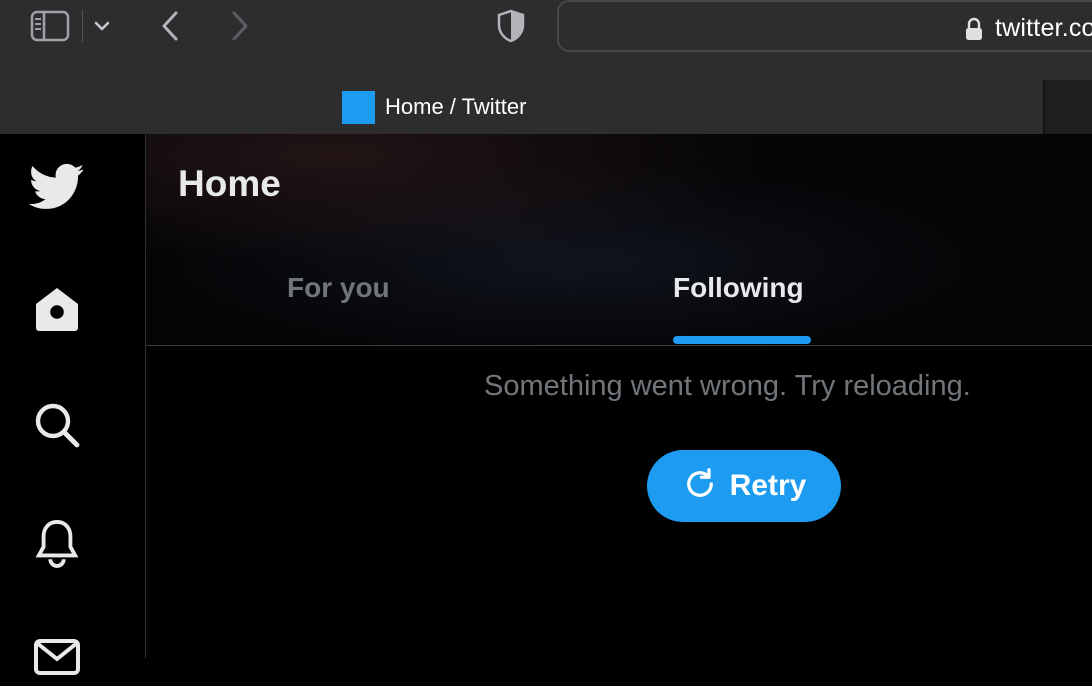 The height and width of the screenshot is (686, 1092). What do you see at coordinates (50, 26) in the screenshot?
I see `sidebar-toggle-icon` at bounding box center [50, 26].